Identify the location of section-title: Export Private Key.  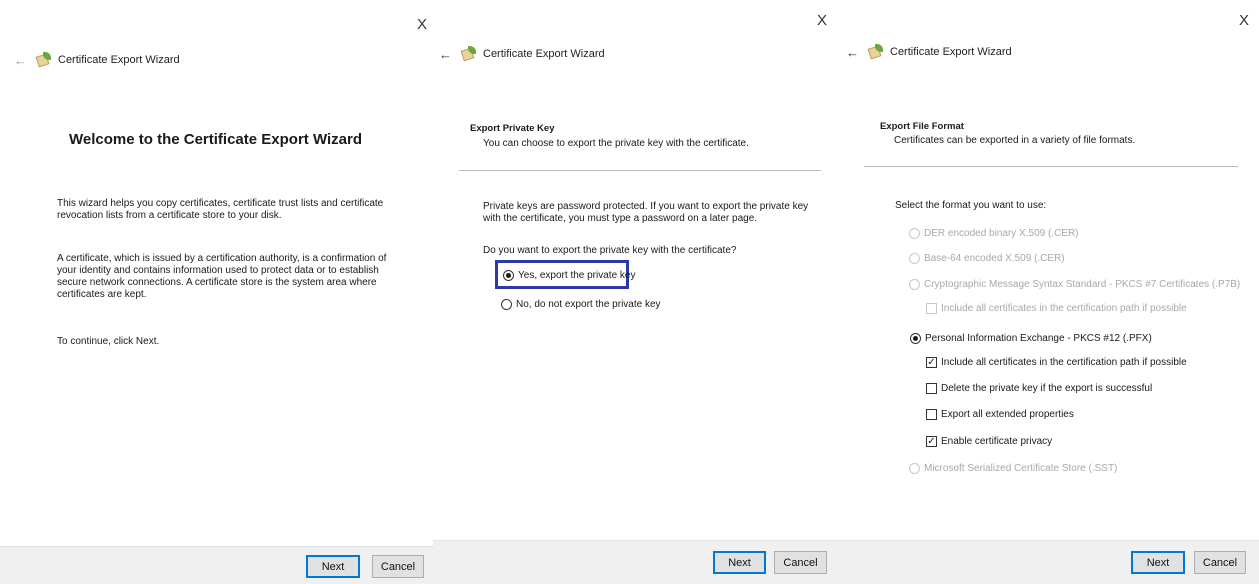
(512, 128).